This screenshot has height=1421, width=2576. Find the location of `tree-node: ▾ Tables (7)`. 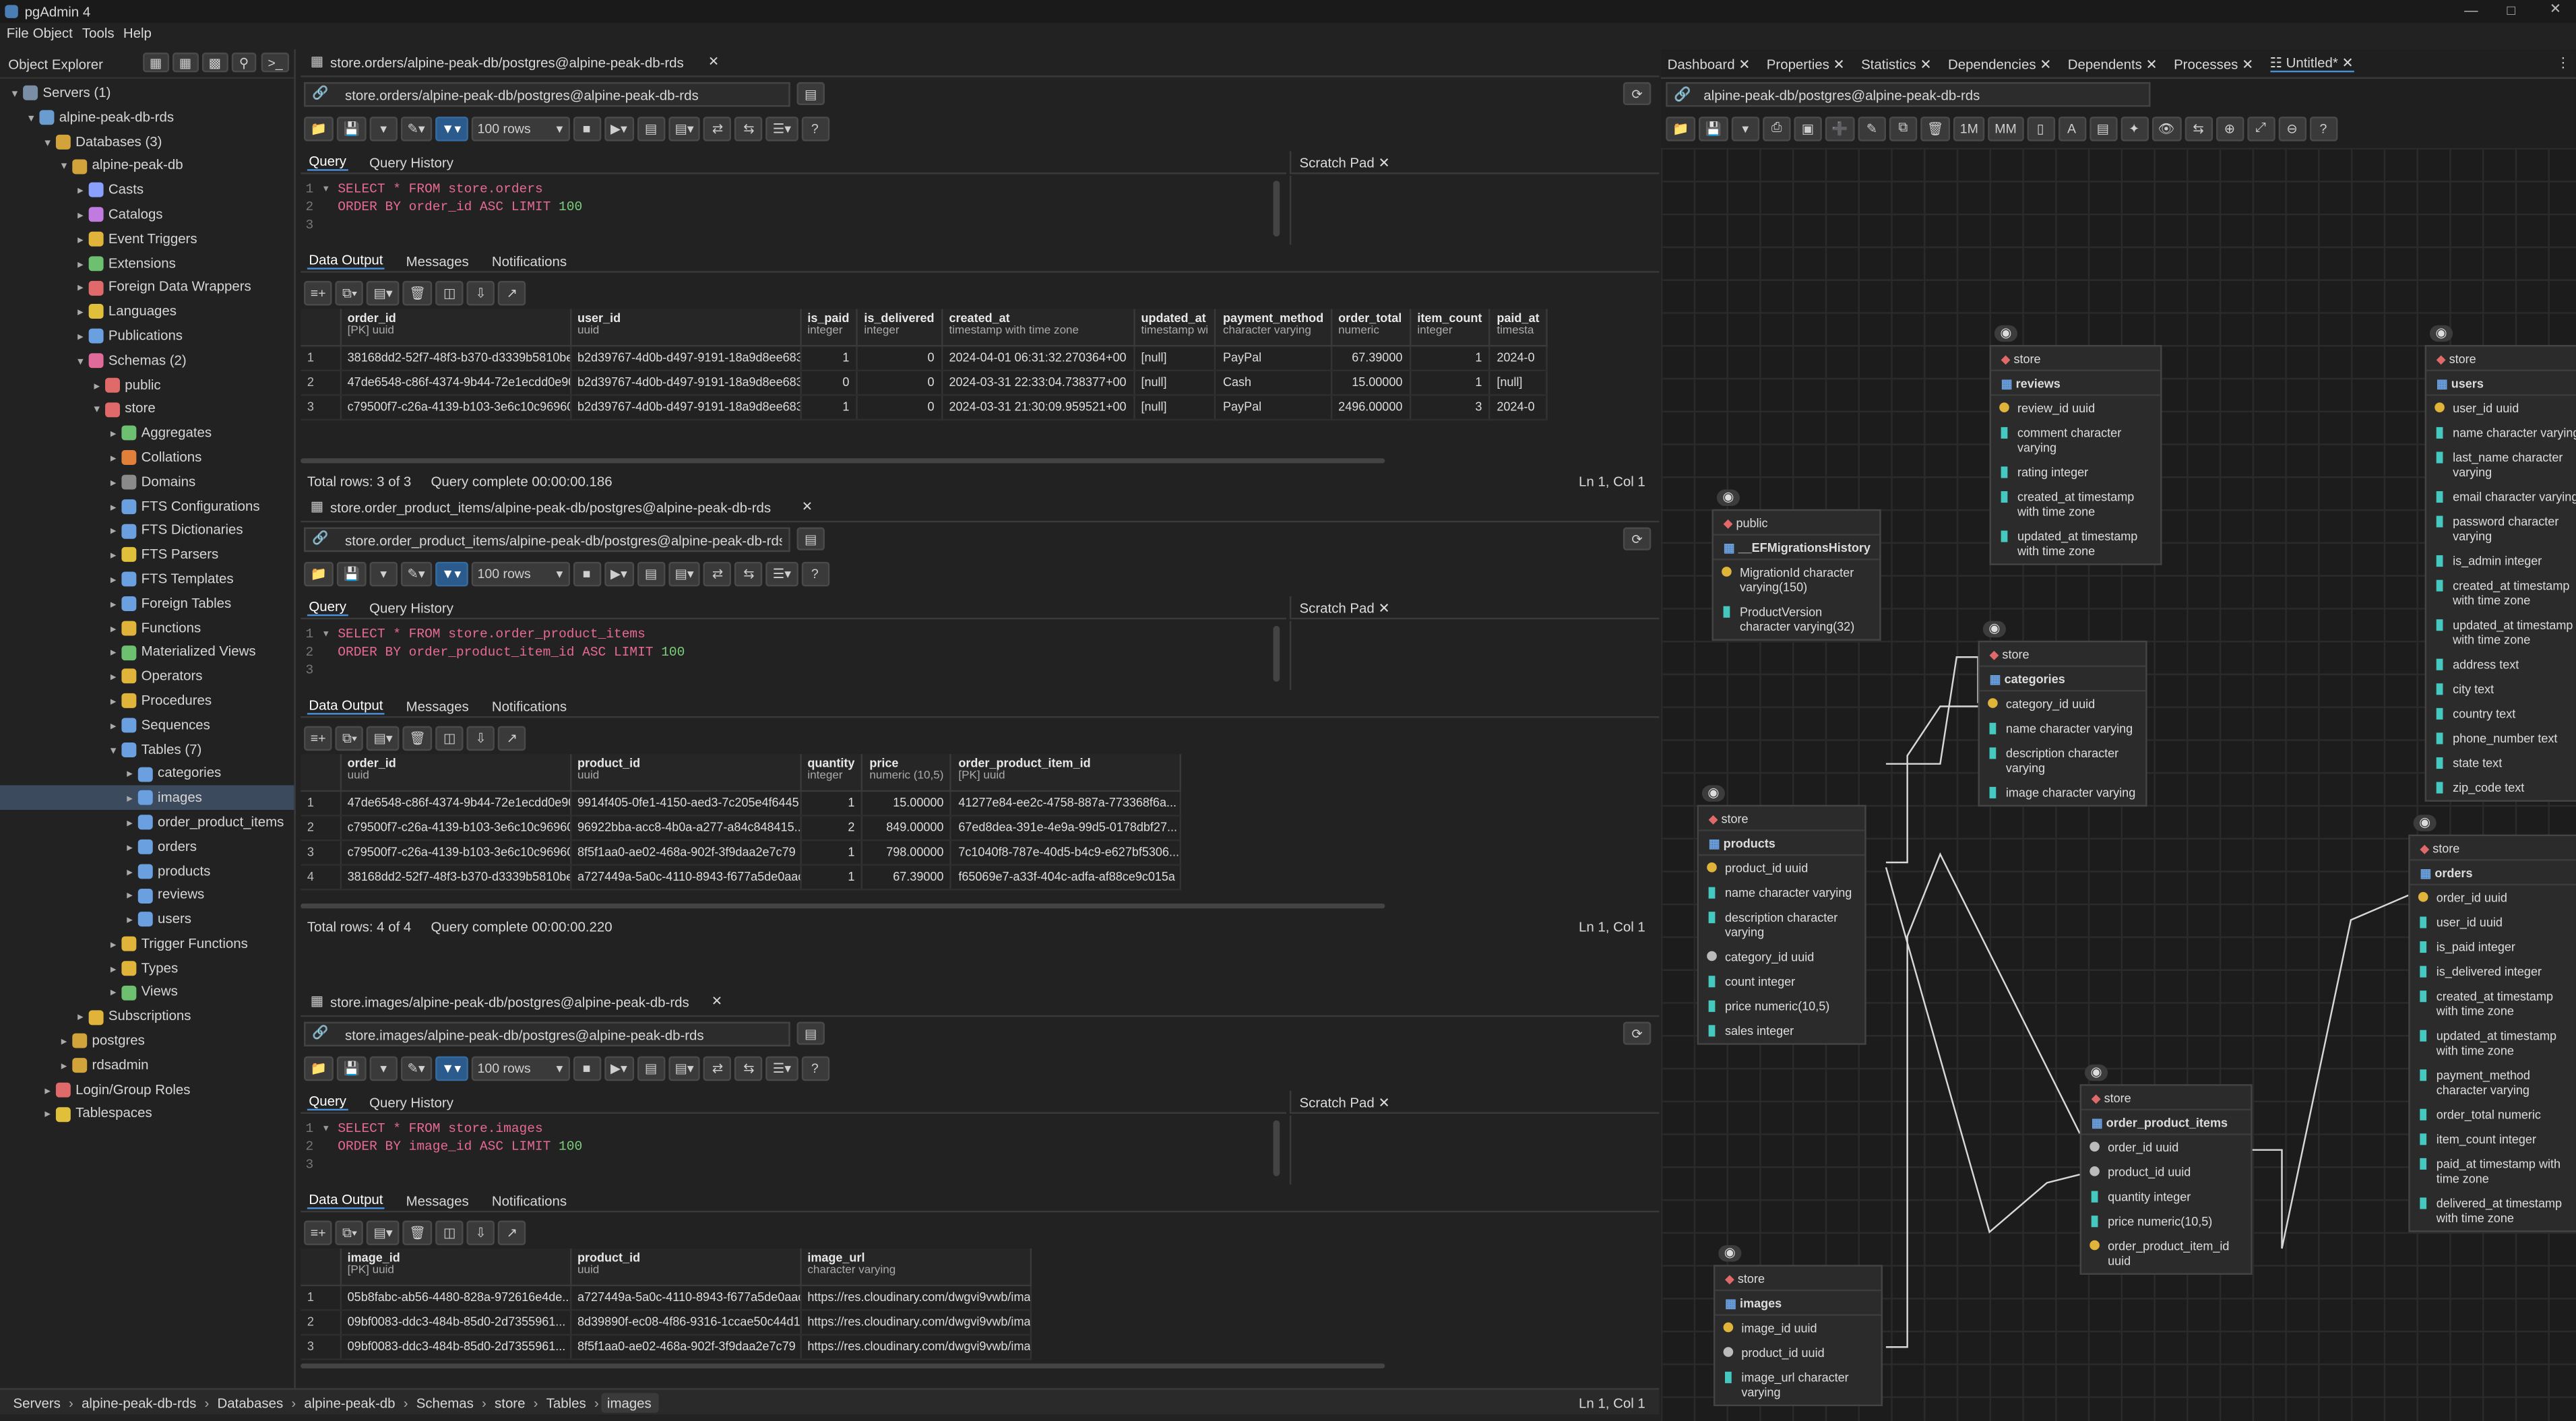

tree-node: ▾ Tables (7) is located at coordinates (147, 749).